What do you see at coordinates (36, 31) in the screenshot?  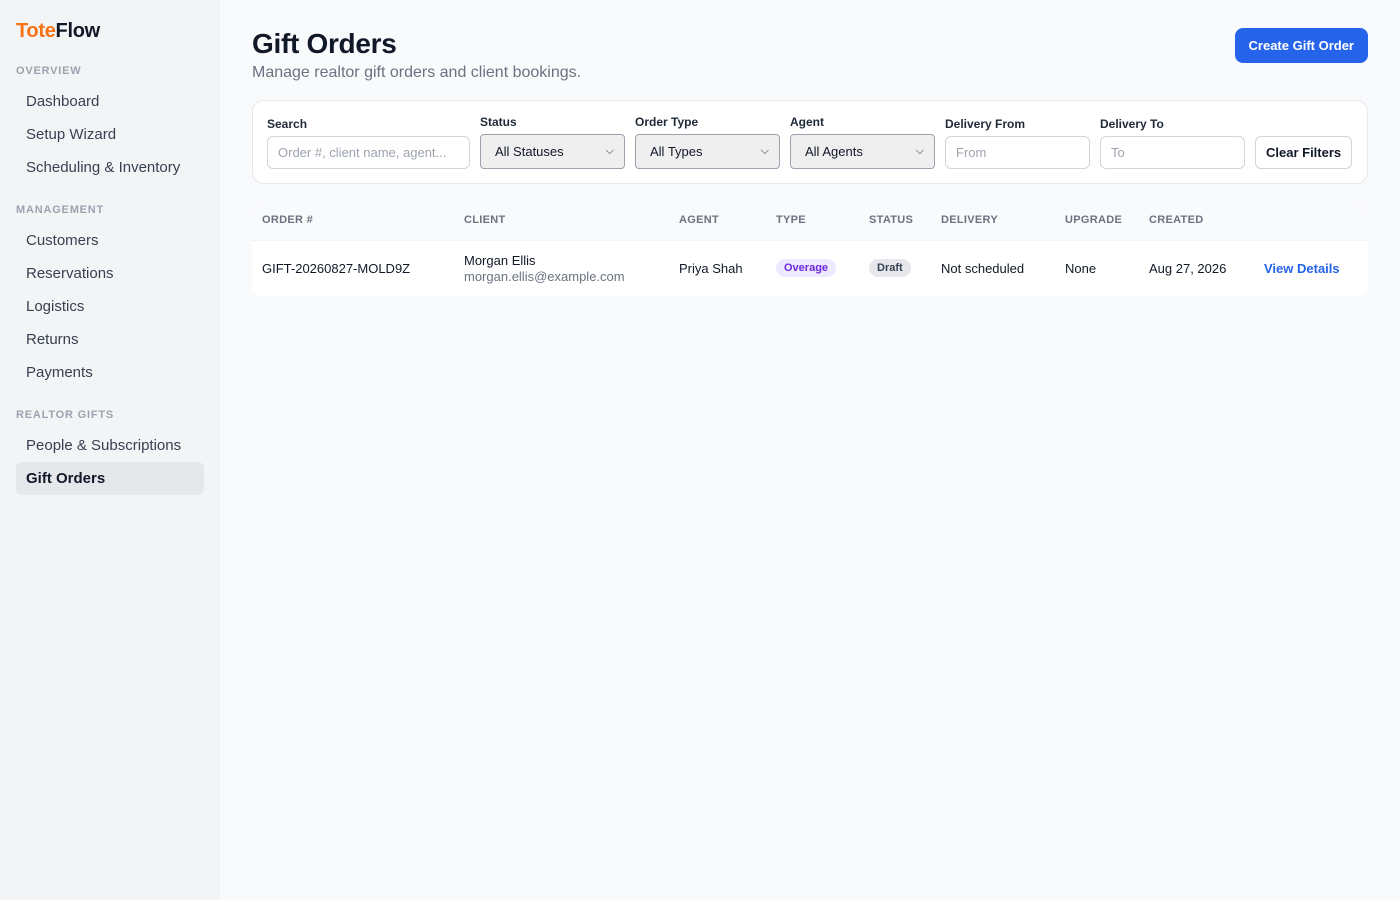 I see `brand-logo-part1: Tote` at bounding box center [36, 31].